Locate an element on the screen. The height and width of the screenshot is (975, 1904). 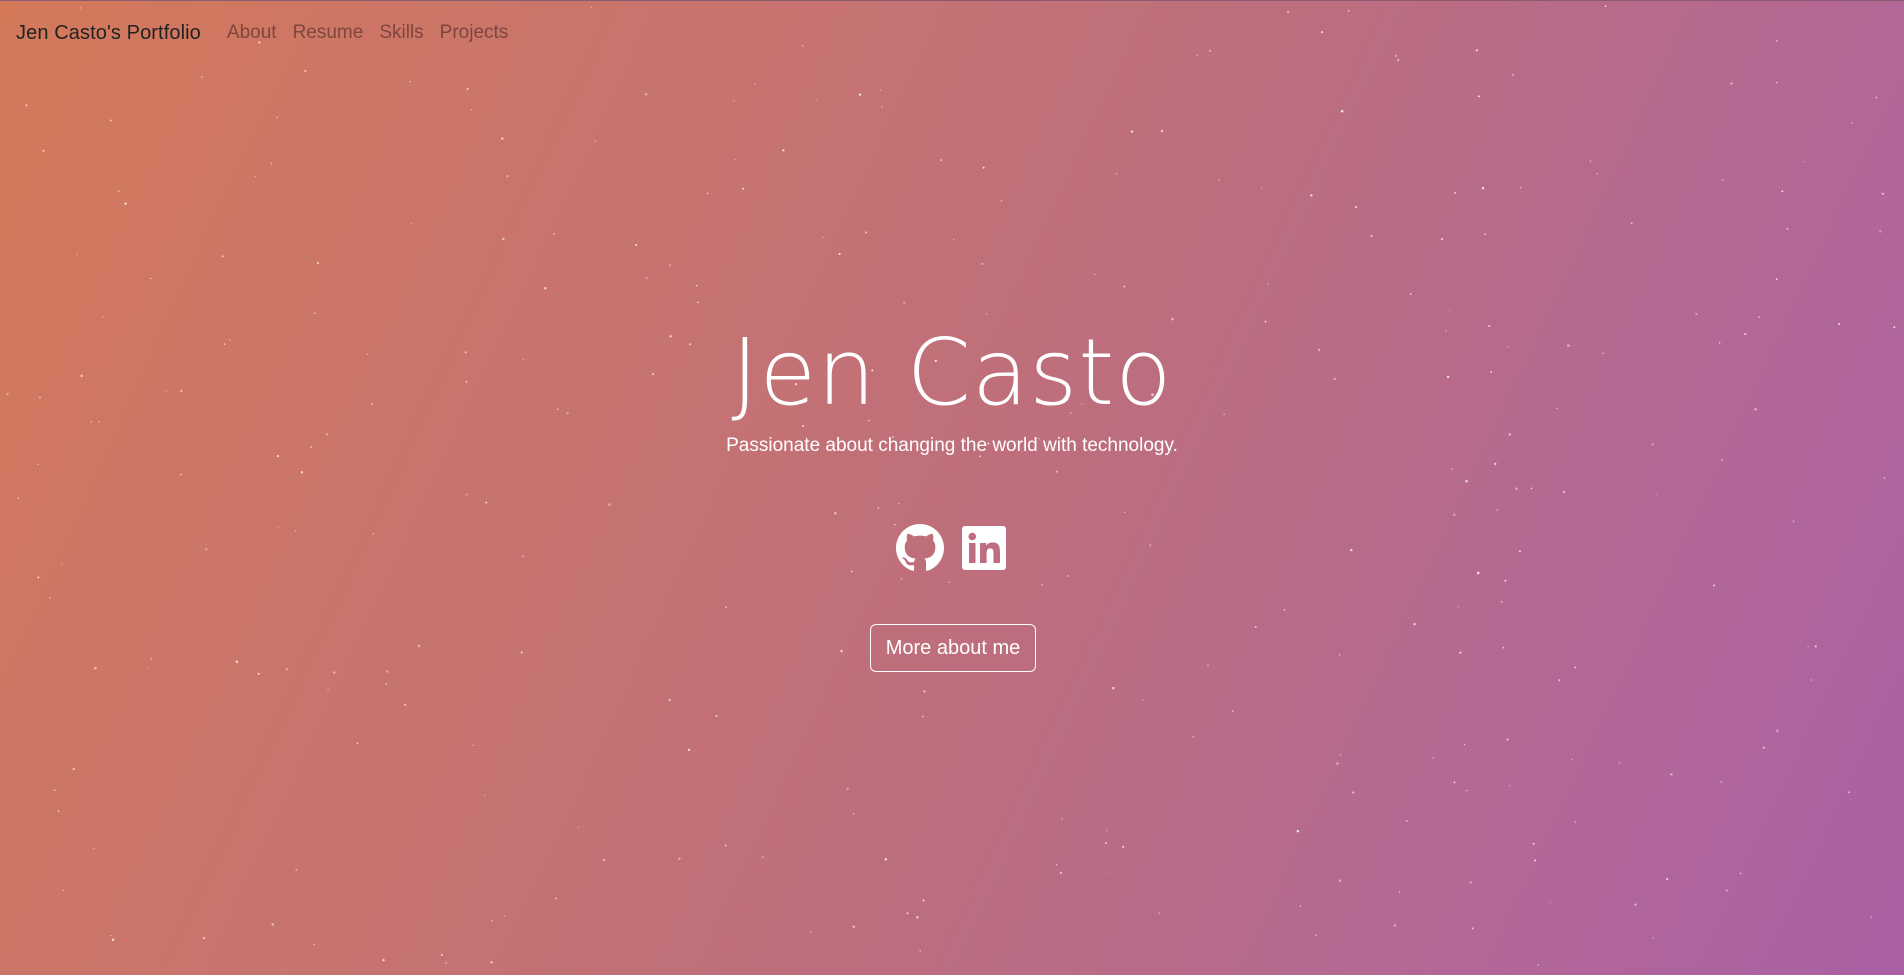
nav-link-projects: Projects is located at coordinates (474, 33).